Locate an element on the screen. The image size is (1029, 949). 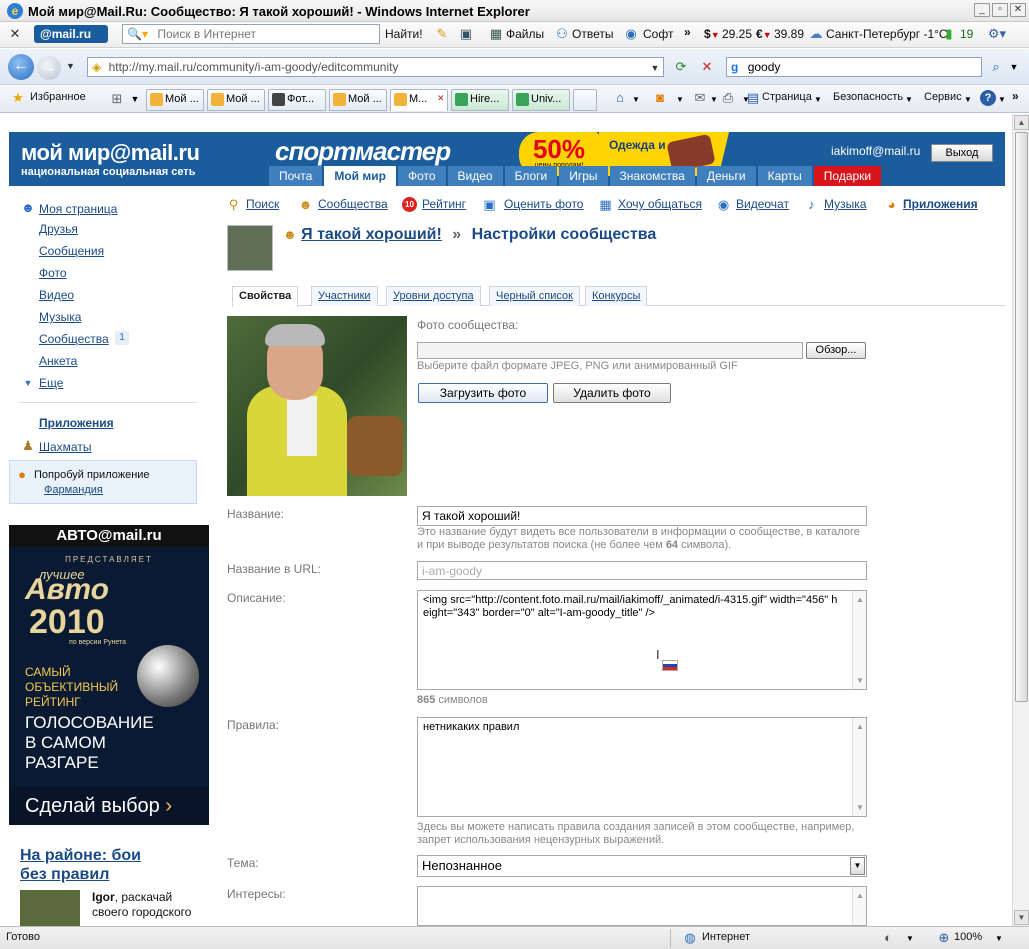
usd-rate: 29.25 is located at coordinates (737, 34).